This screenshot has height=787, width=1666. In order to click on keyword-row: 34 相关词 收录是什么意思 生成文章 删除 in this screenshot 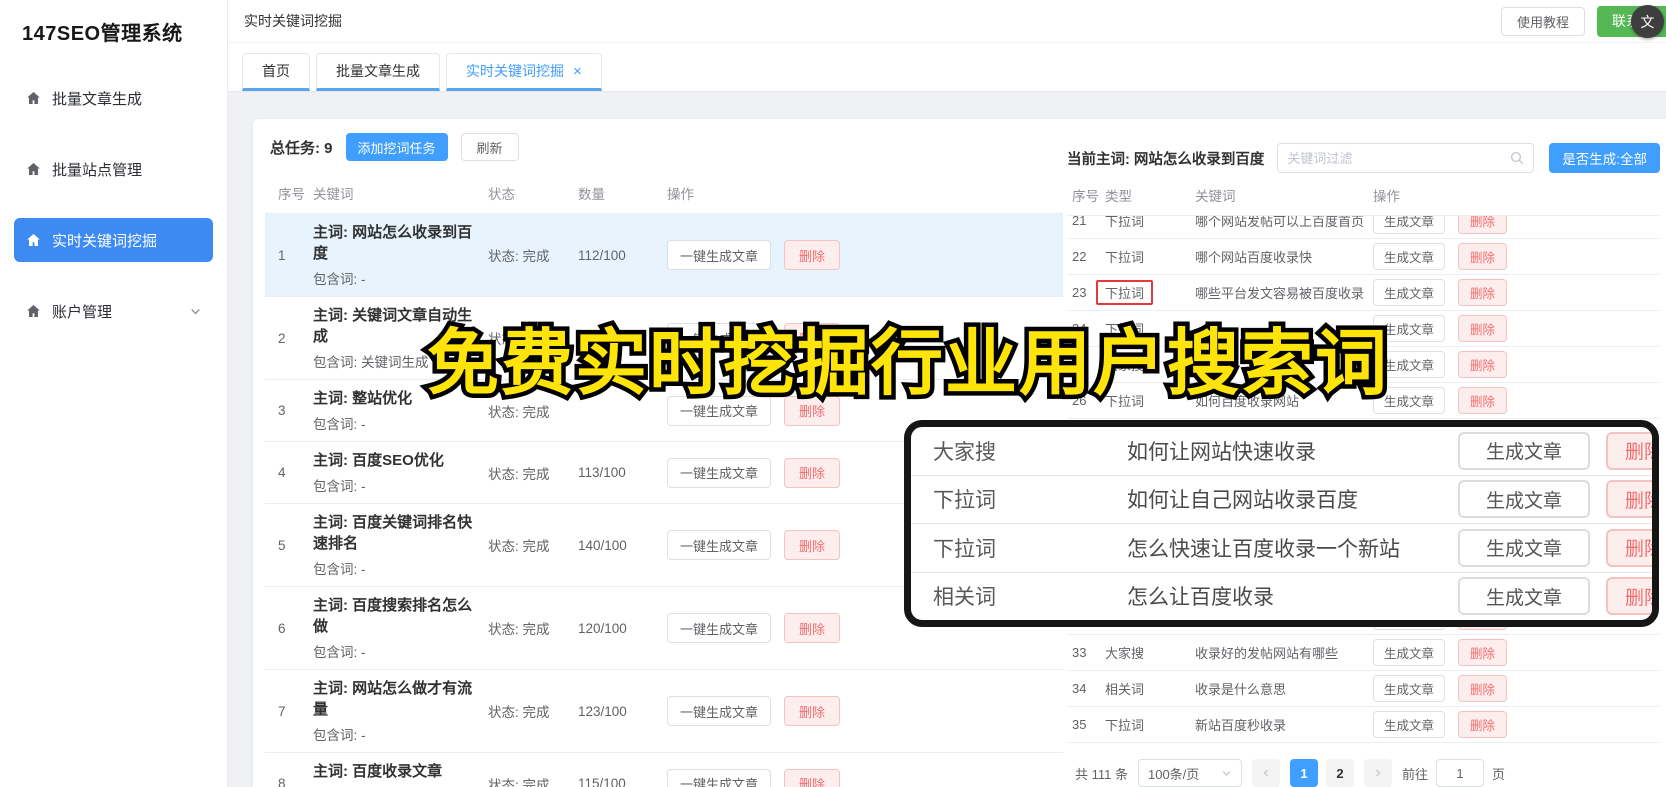, I will do `click(1363, 689)`.